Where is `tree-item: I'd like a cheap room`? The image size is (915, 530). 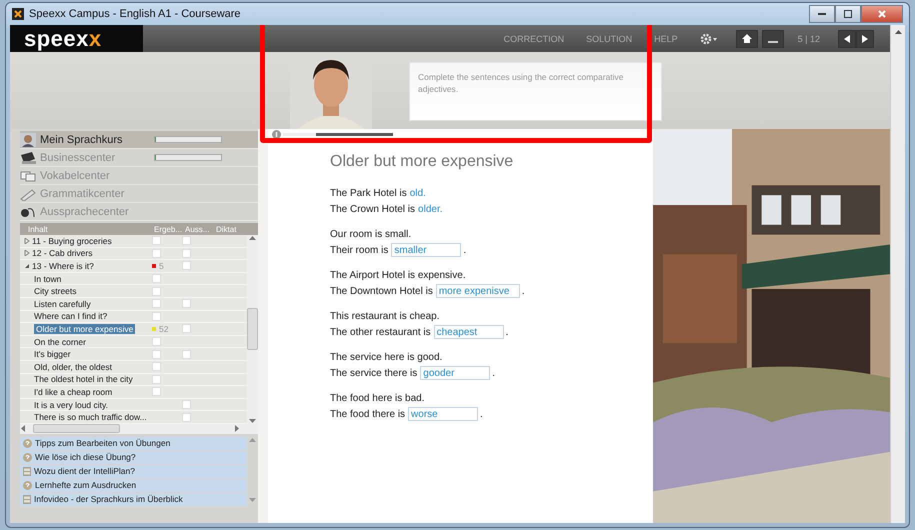 tree-item: I'd like a cheap room is located at coordinates (73, 391).